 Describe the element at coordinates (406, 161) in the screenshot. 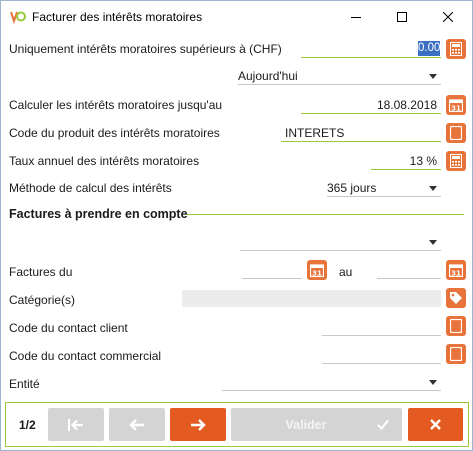

I see `annual-rate-field: 13 %` at that location.